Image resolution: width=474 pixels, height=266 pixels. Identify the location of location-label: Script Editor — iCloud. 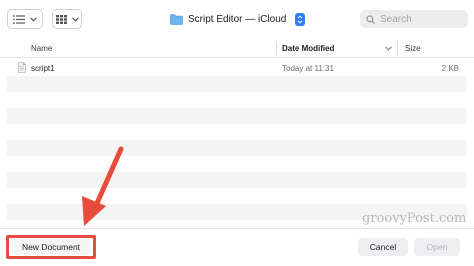
(237, 19).